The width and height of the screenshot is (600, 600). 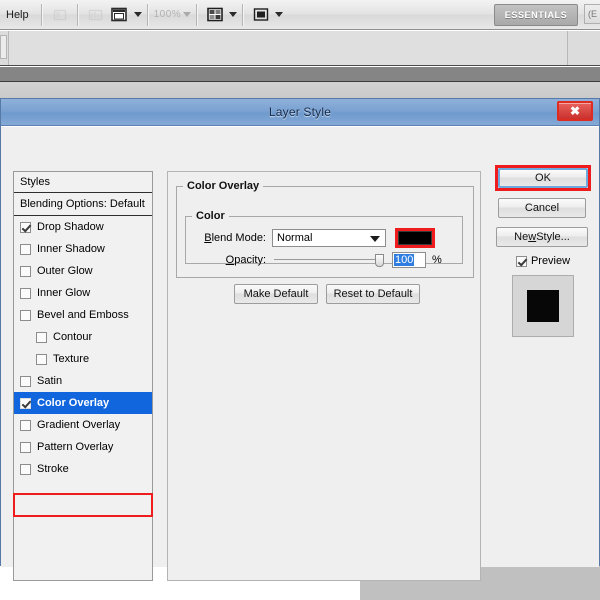 I want to click on opacity-label: Opacity:, so click(x=245, y=260).